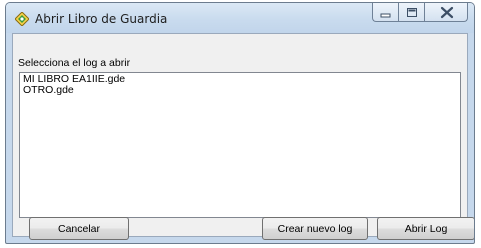  Describe the element at coordinates (385, 12) in the screenshot. I see `minimize-button` at that location.